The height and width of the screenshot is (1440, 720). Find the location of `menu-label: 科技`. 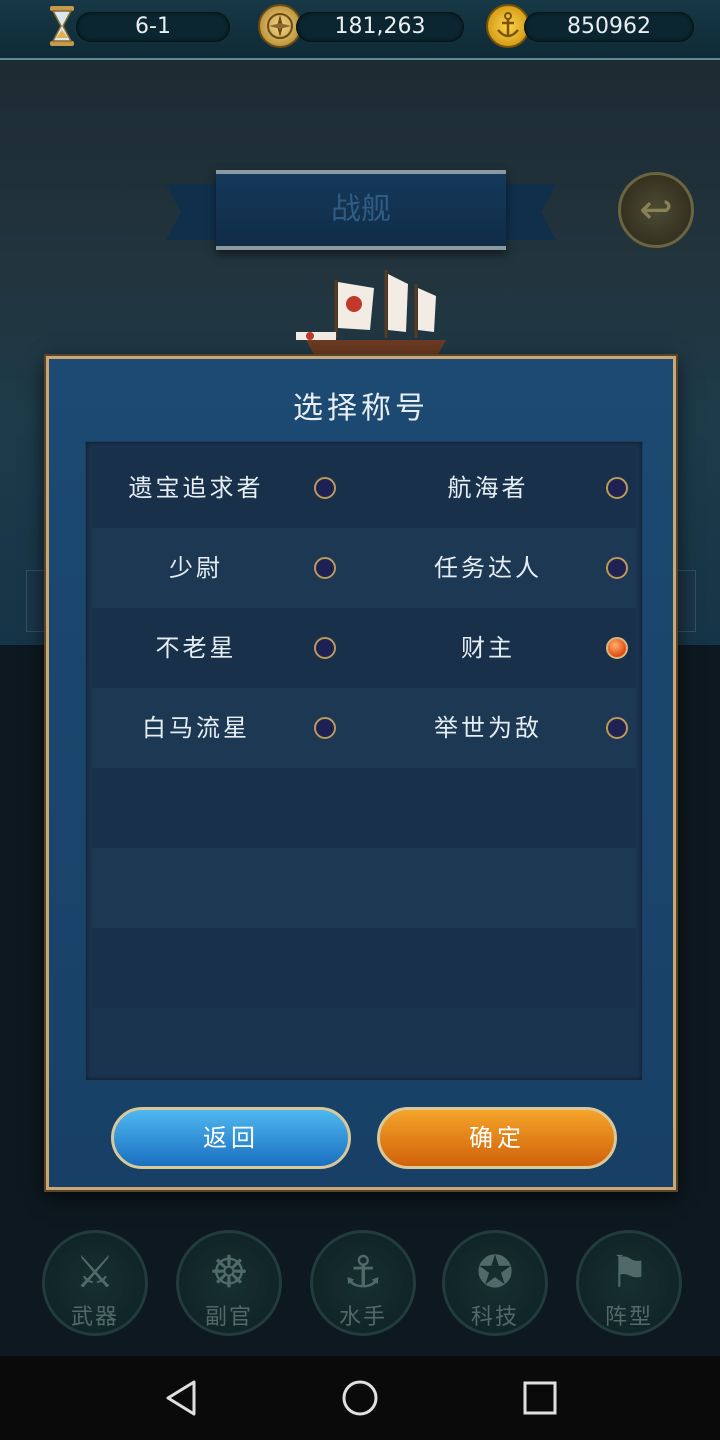

menu-label: 科技 is located at coordinates (494, 1317).